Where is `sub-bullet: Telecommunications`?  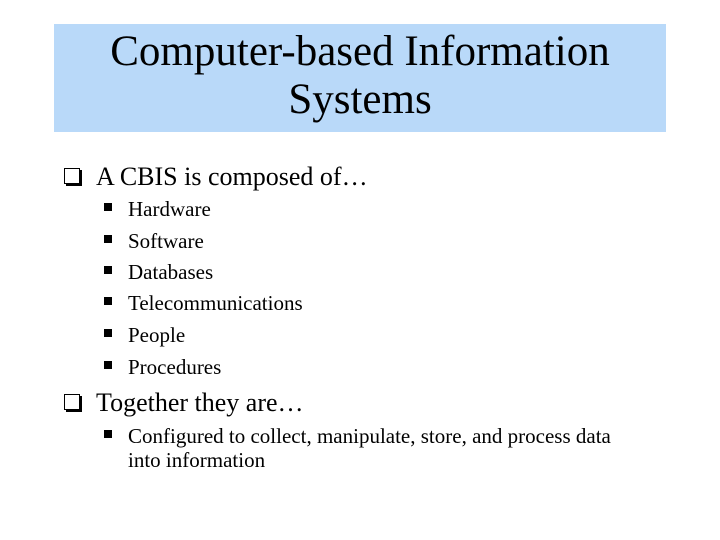 sub-bullet: Telecommunications is located at coordinates (203, 303).